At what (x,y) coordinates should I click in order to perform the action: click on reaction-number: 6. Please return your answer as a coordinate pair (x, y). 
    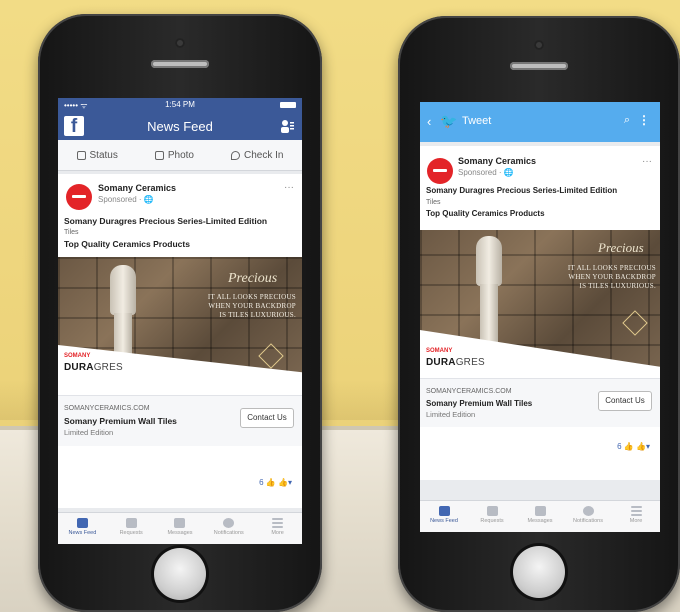
    Looking at the image, I should click on (261, 482).